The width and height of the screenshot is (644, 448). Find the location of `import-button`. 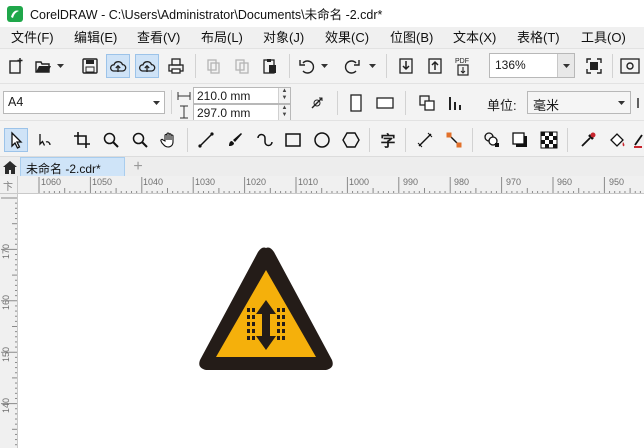

import-button is located at coordinates (406, 66).